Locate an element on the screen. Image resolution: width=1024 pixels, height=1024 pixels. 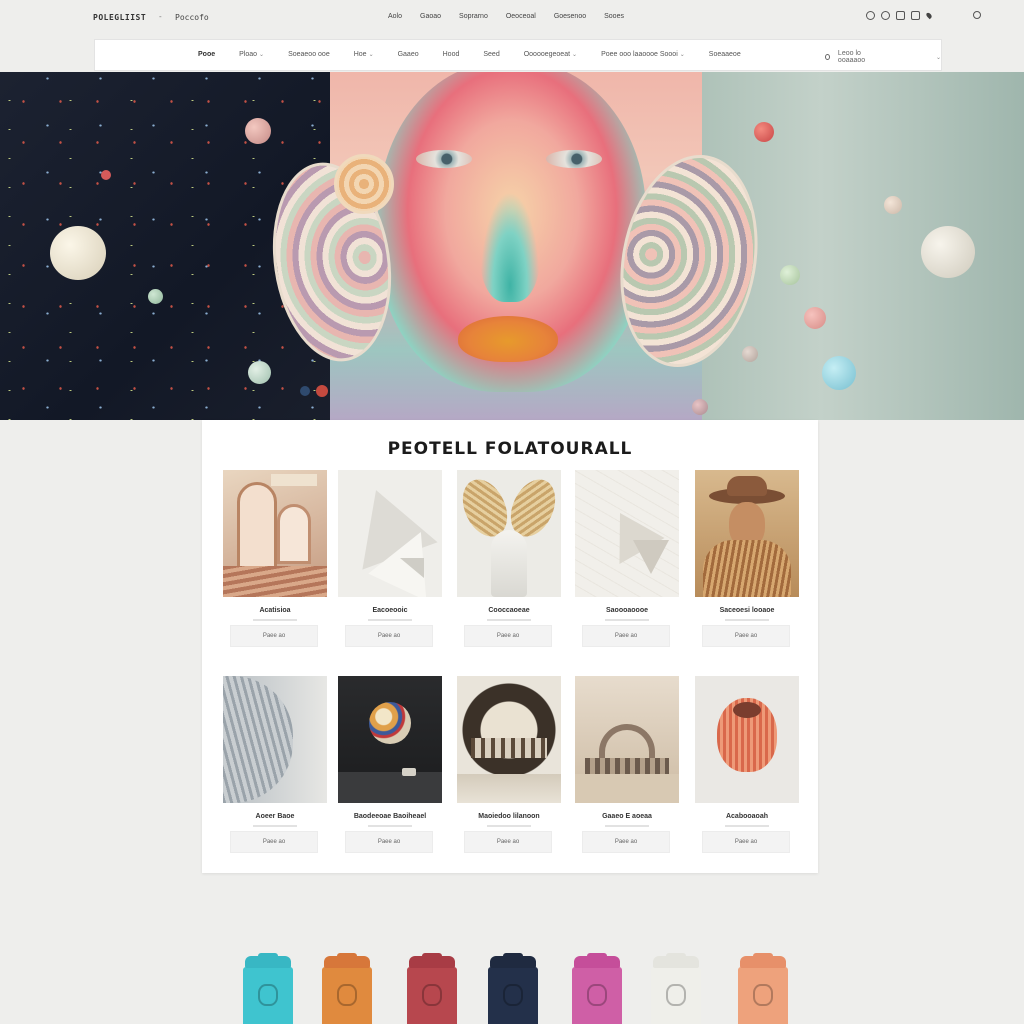
gallery-item: Baodeeoae Baoiheael Paee ao is located at coordinates (393, 766).